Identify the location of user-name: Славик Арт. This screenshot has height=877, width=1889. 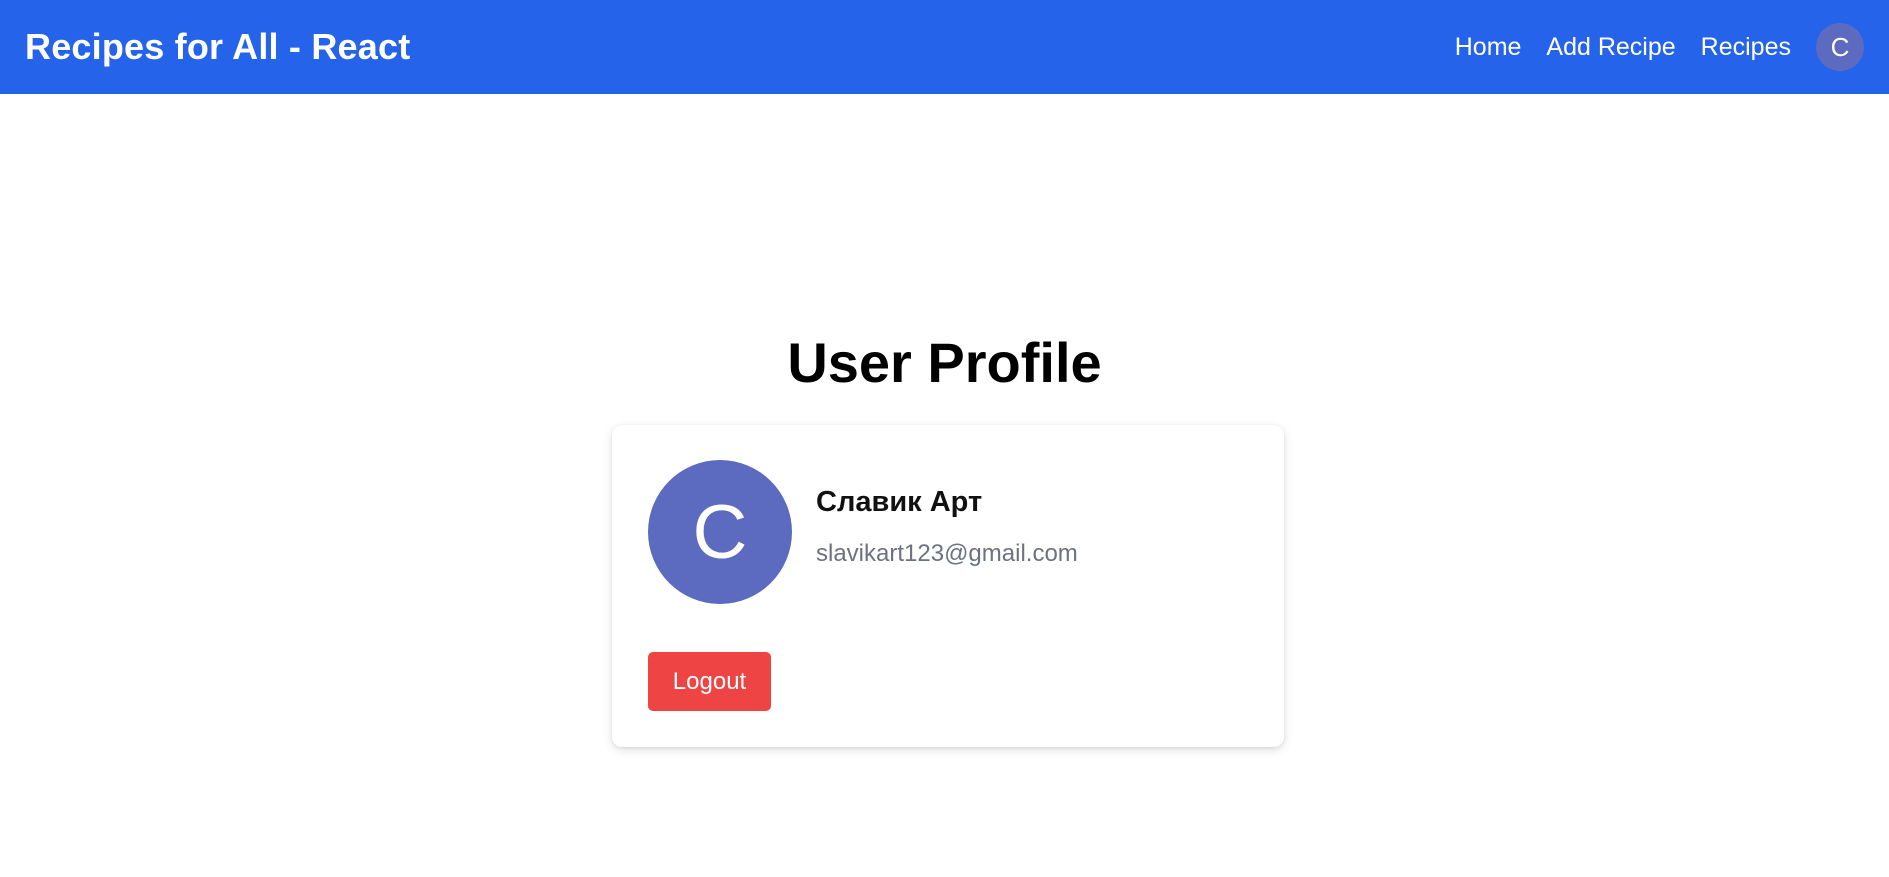
(899, 502).